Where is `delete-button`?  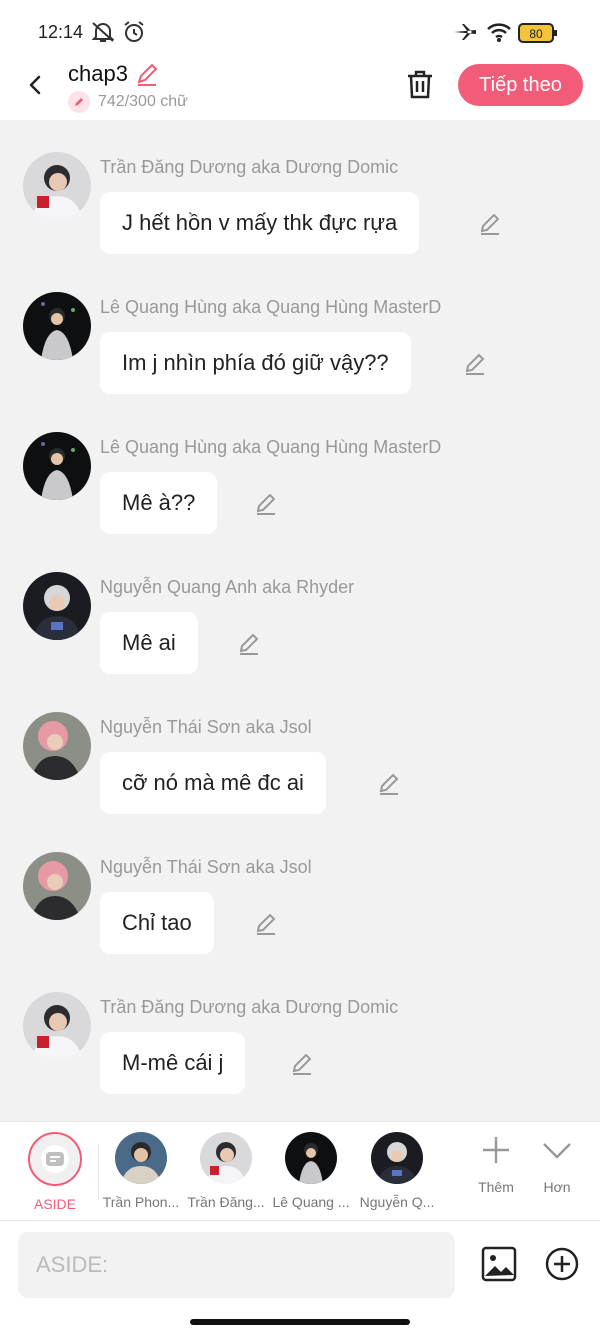
delete-button is located at coordinates (420, 84).